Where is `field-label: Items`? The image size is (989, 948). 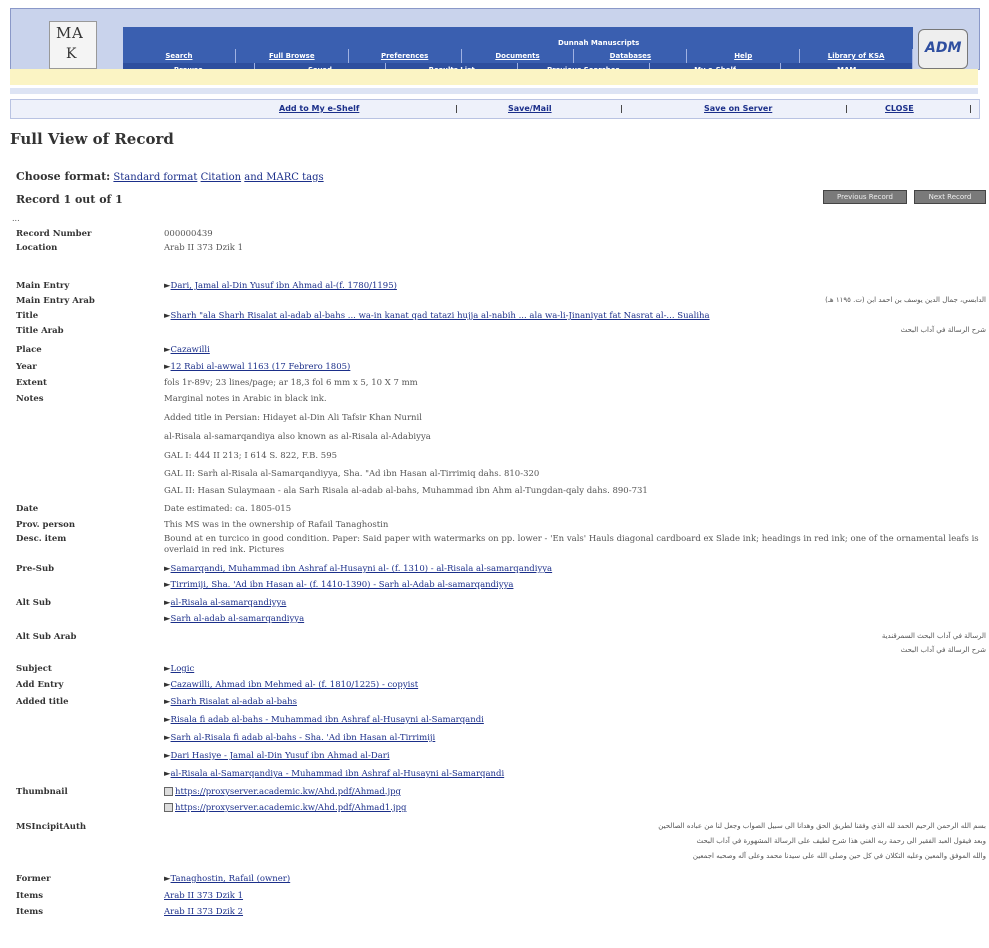
field-label: Items is located at coordinates (30, 896).